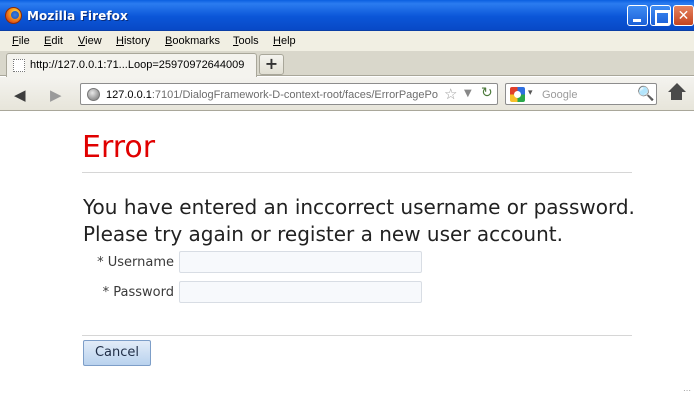  What do you see at coordinates (13, 15) in the screenshot?
I see `firefox-logo-icon` at bounding box center [13, 15].